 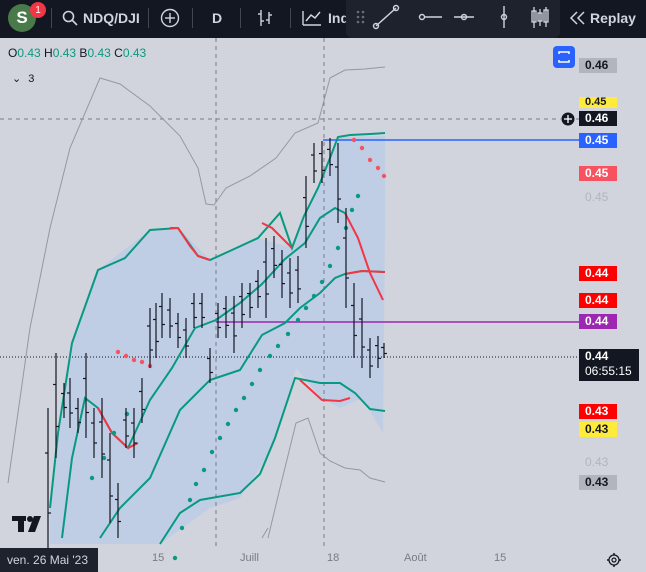 I want to click on interval-button: D, so click(x=217, y=18).